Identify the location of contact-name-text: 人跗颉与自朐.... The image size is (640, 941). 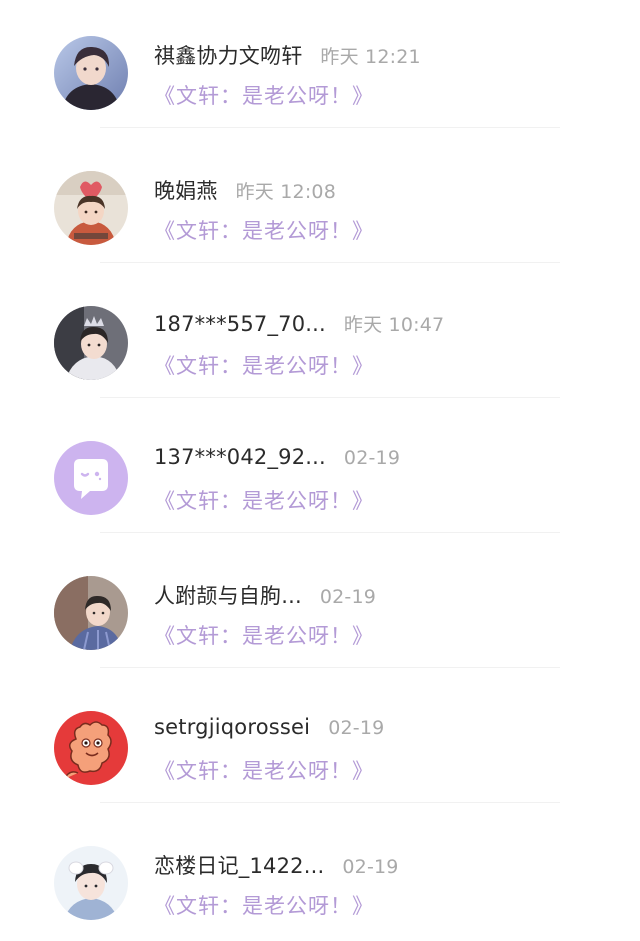
(228, 596).